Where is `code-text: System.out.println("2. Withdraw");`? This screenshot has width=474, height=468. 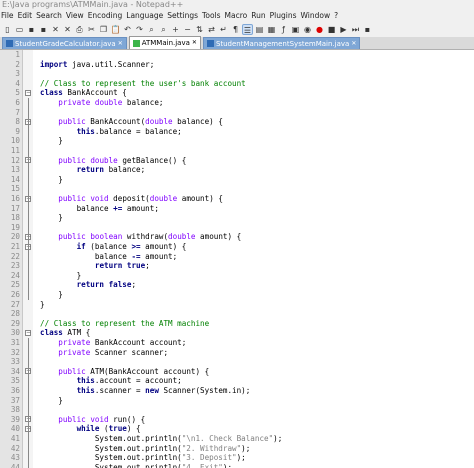 code-text: System.out.println("2. Withdraw"); is located at coordinates (145, 448).